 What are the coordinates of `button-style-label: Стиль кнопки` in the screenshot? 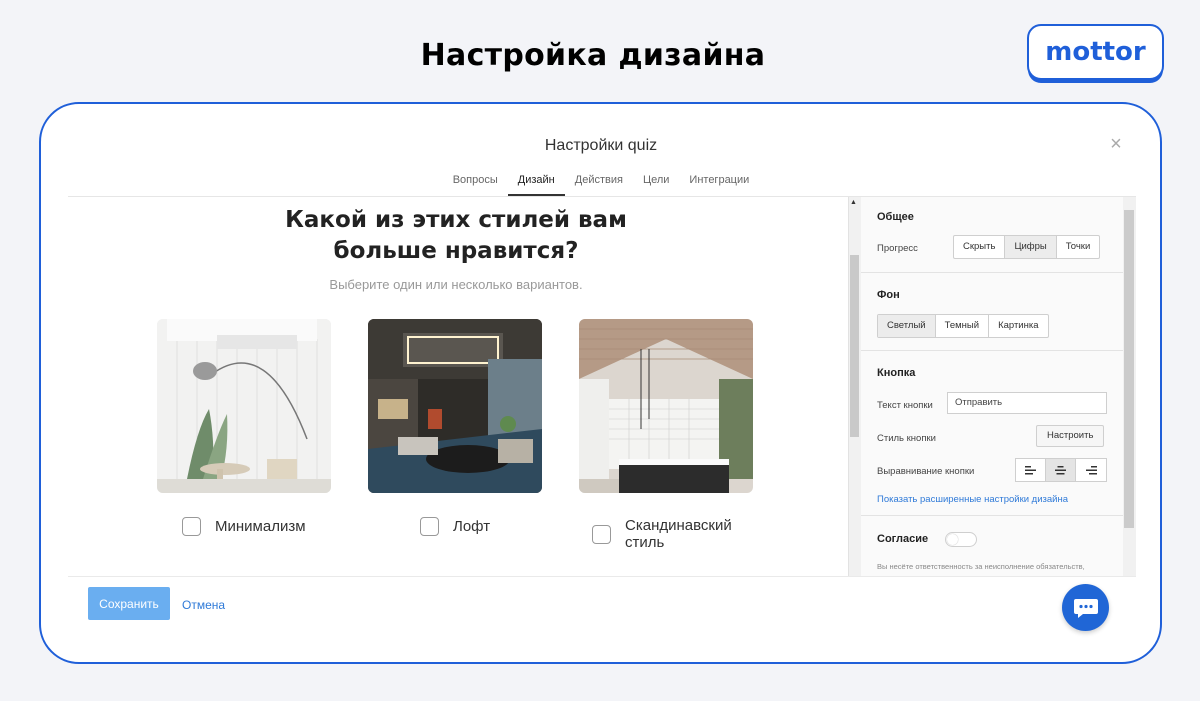 It's located at (906, 438).